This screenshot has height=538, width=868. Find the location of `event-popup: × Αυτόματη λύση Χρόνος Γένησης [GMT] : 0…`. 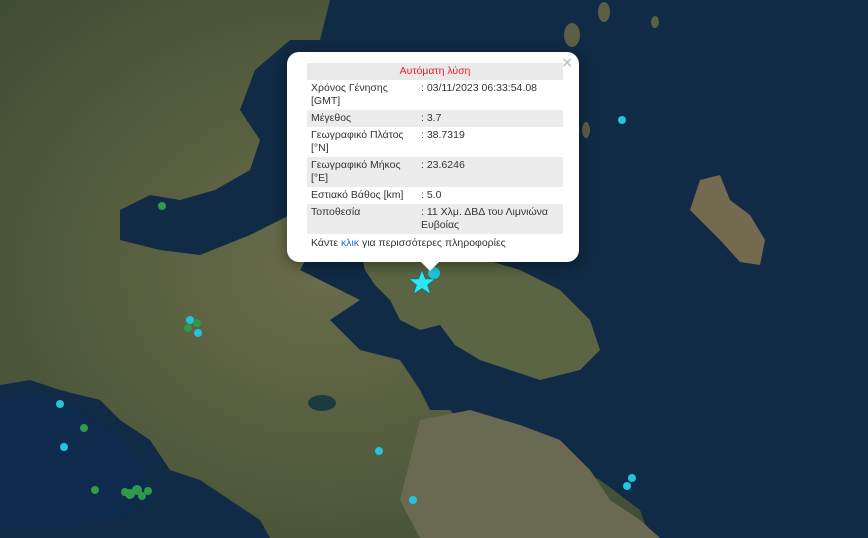

event-popup: × Αυτόματη λύση Χρόνος Γένησης [GMT] : 0… is located at coordinates (433, 157).